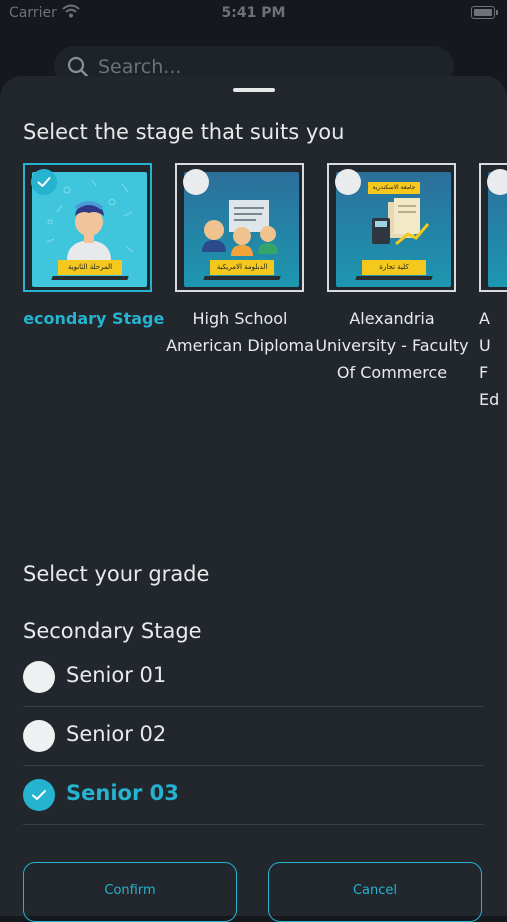 The width and height of the screenshot is (507, 922). What do you see at coordinates (242, 267) in the screenshot?
I see `stage-thumbnail-caption: الدبلومة الامريكية` at bounding box center [242, 267].